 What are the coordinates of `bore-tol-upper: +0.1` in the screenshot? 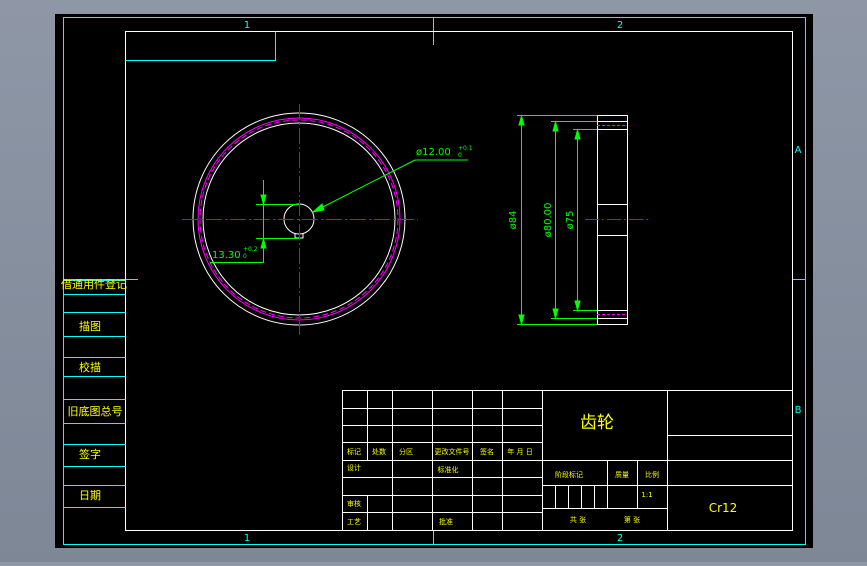 It's located at (465, 148).